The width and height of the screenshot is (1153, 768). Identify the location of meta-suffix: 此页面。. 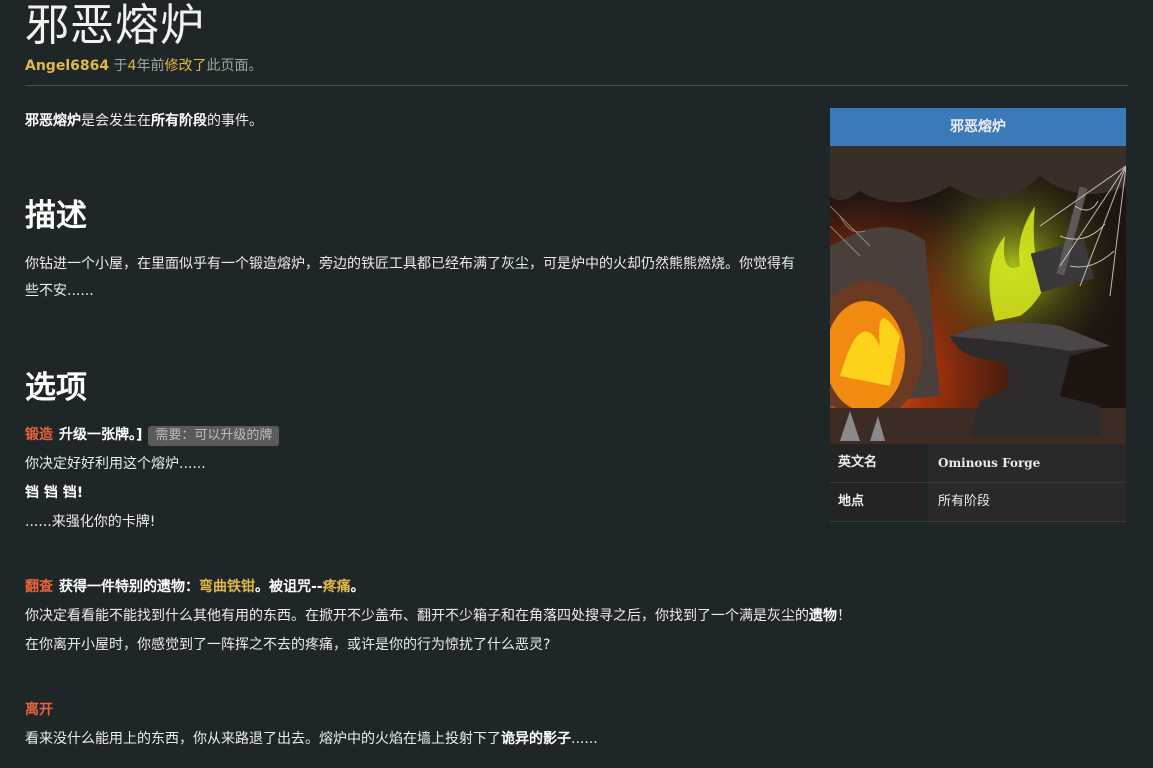
(234, 66).